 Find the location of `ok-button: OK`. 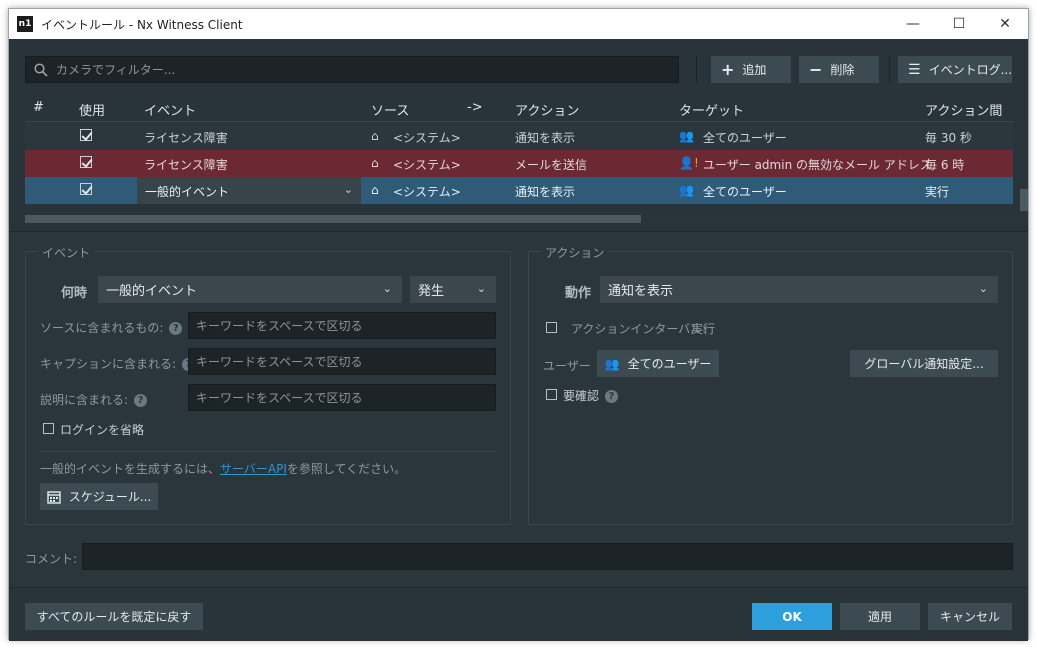

ok-button: OK is located at coordinates (792, 616).